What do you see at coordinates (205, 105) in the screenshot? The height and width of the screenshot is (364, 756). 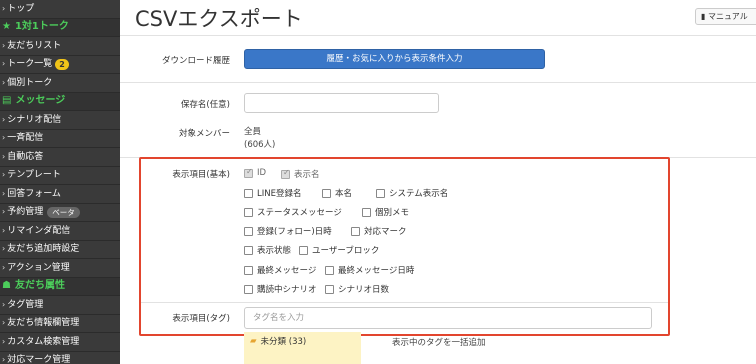 I see `save-name-label: 保存名(任意)` at bounding box center [205, 105].